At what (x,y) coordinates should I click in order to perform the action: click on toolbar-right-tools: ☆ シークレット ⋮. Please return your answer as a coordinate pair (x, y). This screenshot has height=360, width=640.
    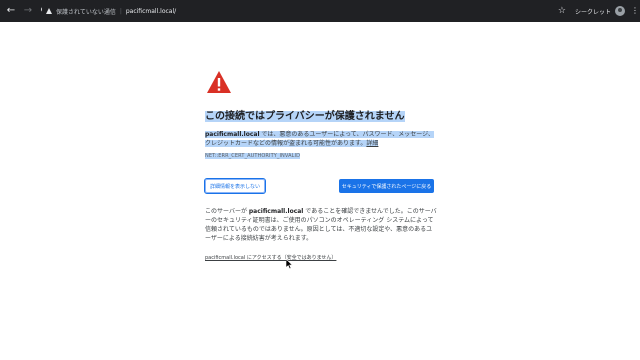
    Looking at the image, I should click on (598, 11).